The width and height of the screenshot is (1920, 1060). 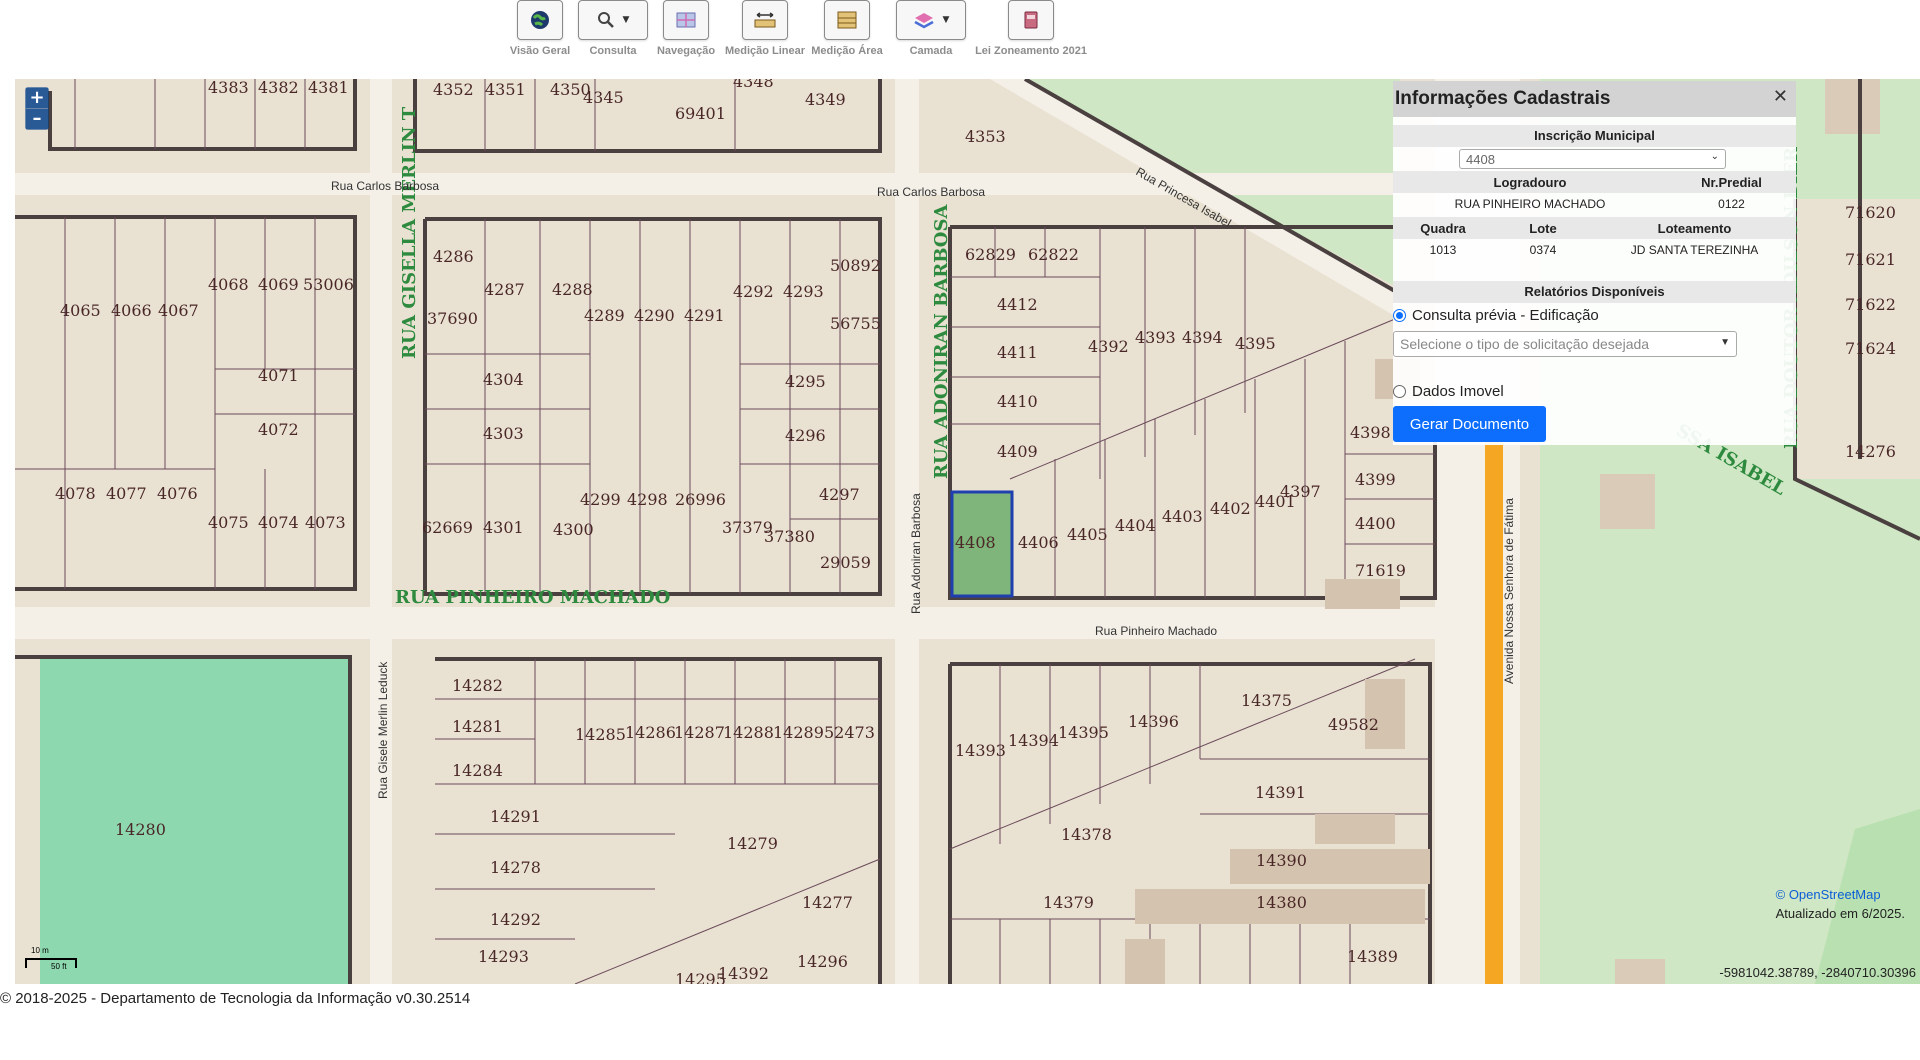 I want to click on tool-medicao-area: Medição Área, so click(x=847, y=28).